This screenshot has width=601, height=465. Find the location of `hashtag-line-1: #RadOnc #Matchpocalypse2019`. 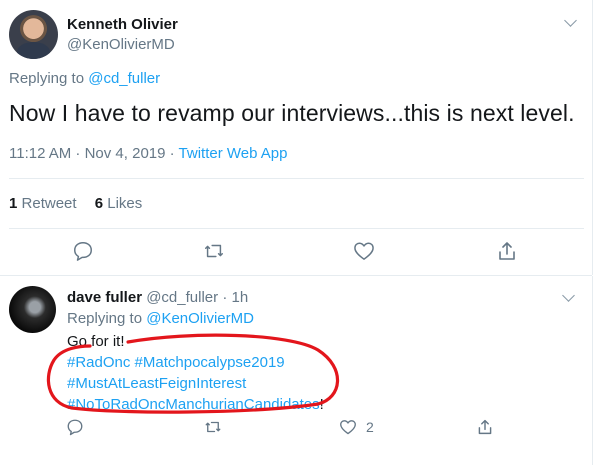

hashtag-line-1: #RadOnc #Matchpocalypse2019 is located at coordinates (195, 362).